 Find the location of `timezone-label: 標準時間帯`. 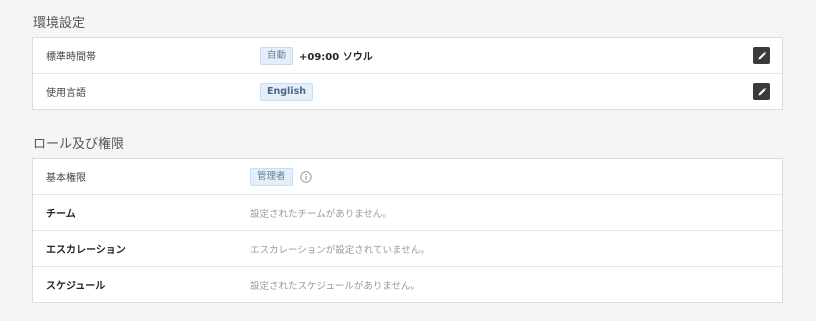

timezone-label: 標準時間帯 is located at coordinates (71, 57).